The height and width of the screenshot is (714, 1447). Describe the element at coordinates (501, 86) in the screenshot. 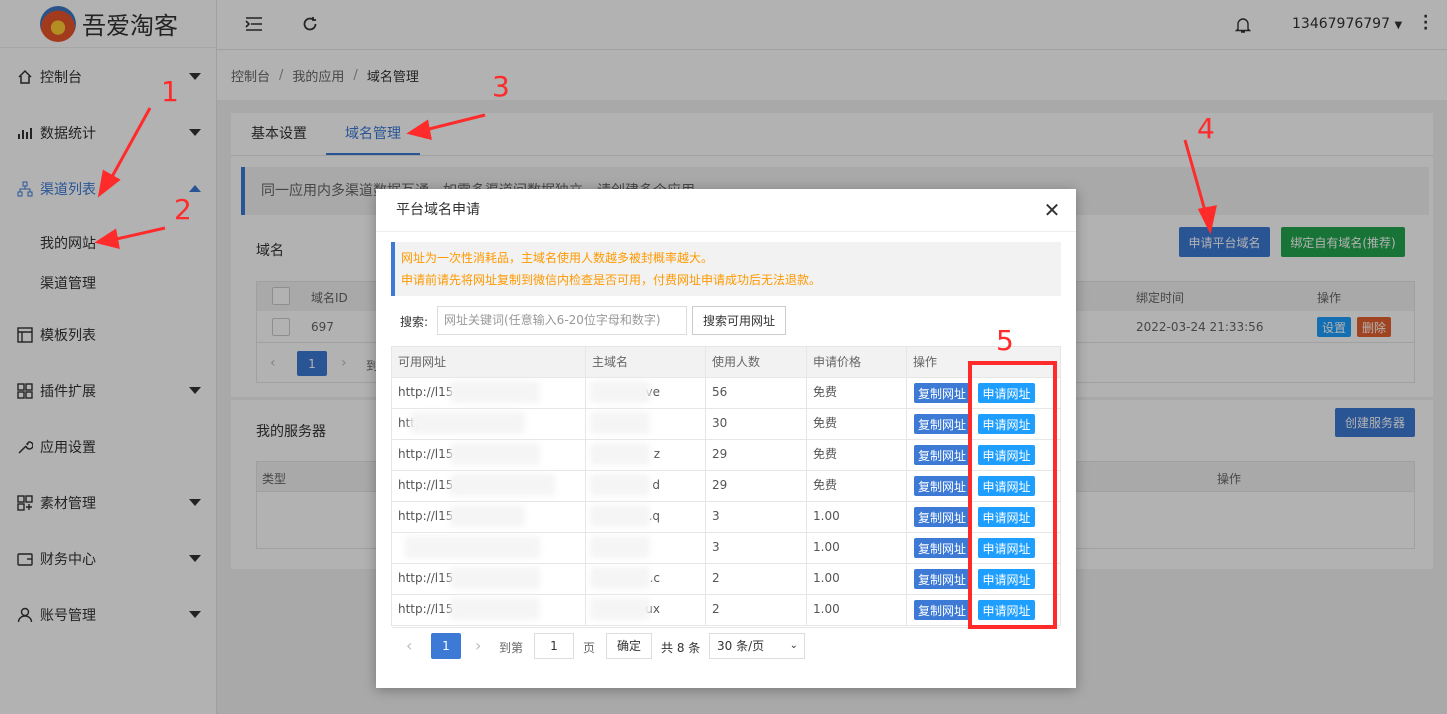

I see `annotation-label: 3` at that location.